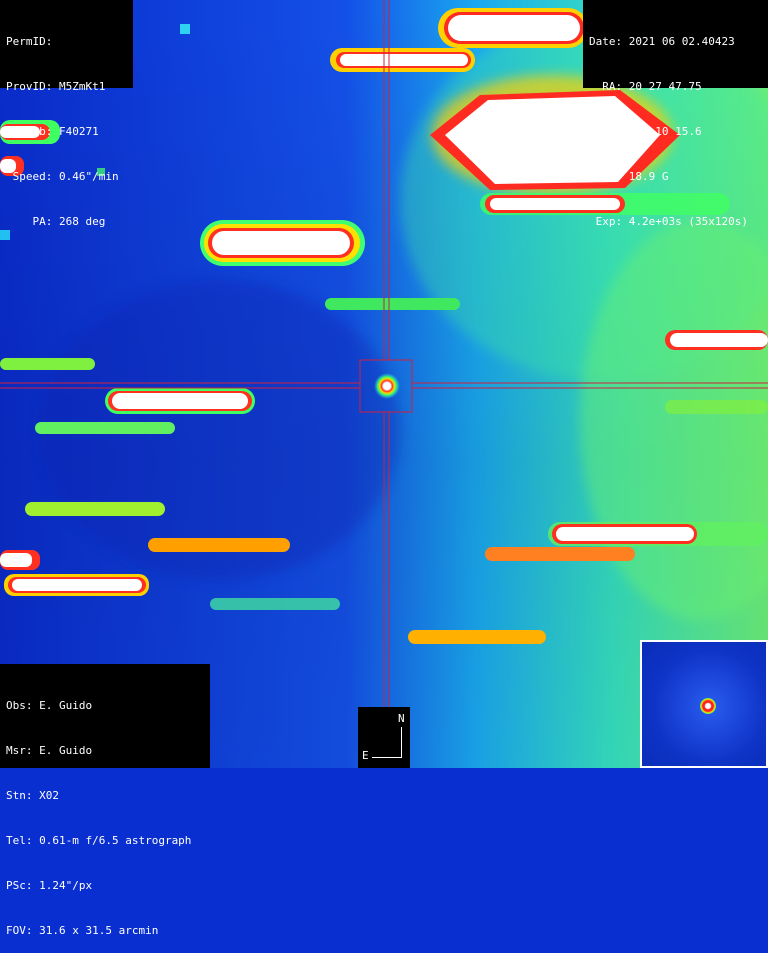 Image resolution: width=768 pixels, height=953 pixels. I want to click on compass-north-line, so click(401, 742).